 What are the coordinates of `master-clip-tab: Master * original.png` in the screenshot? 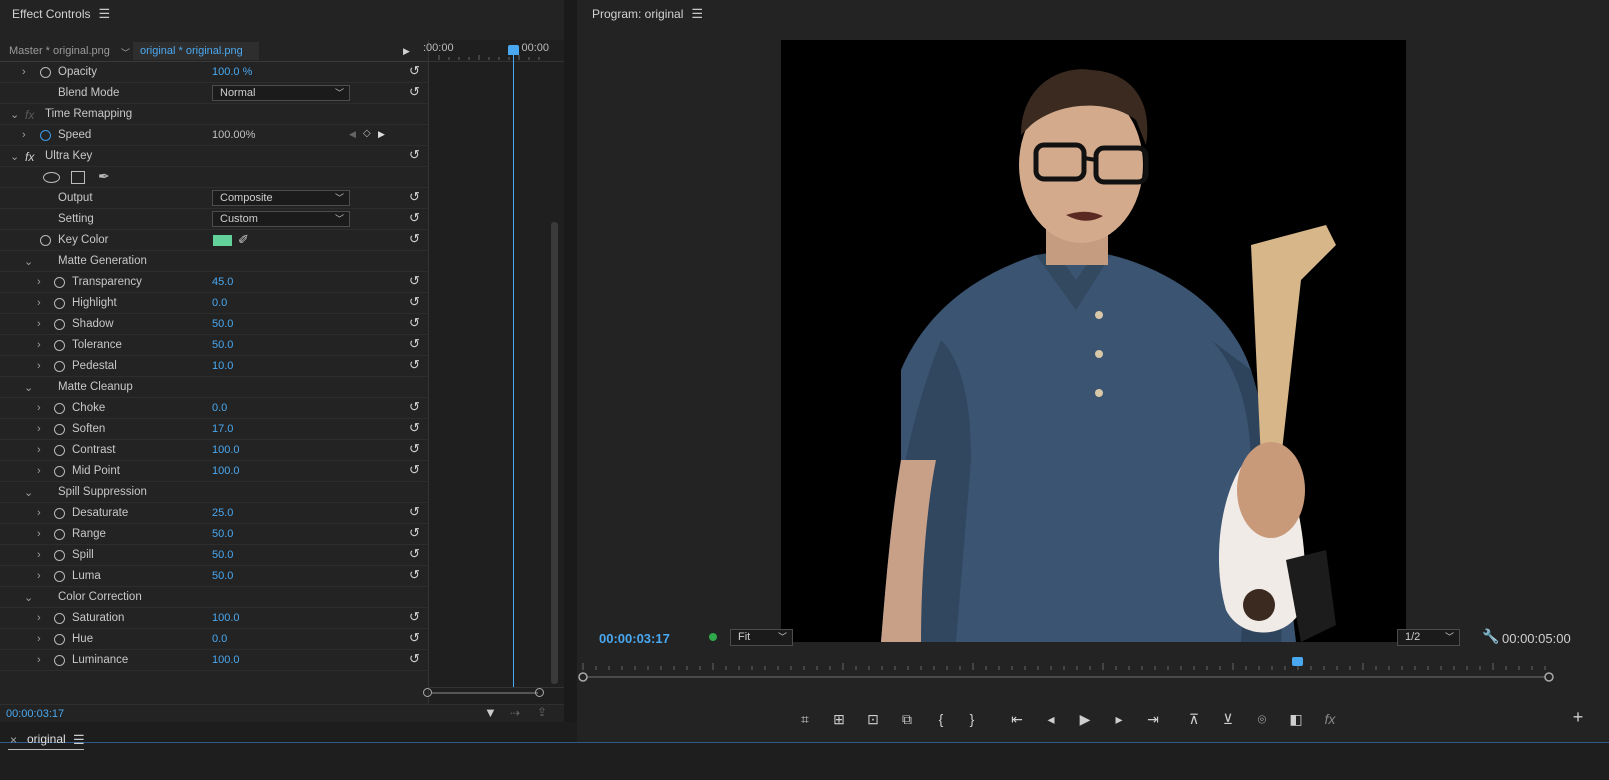 It's located at (59, 51).